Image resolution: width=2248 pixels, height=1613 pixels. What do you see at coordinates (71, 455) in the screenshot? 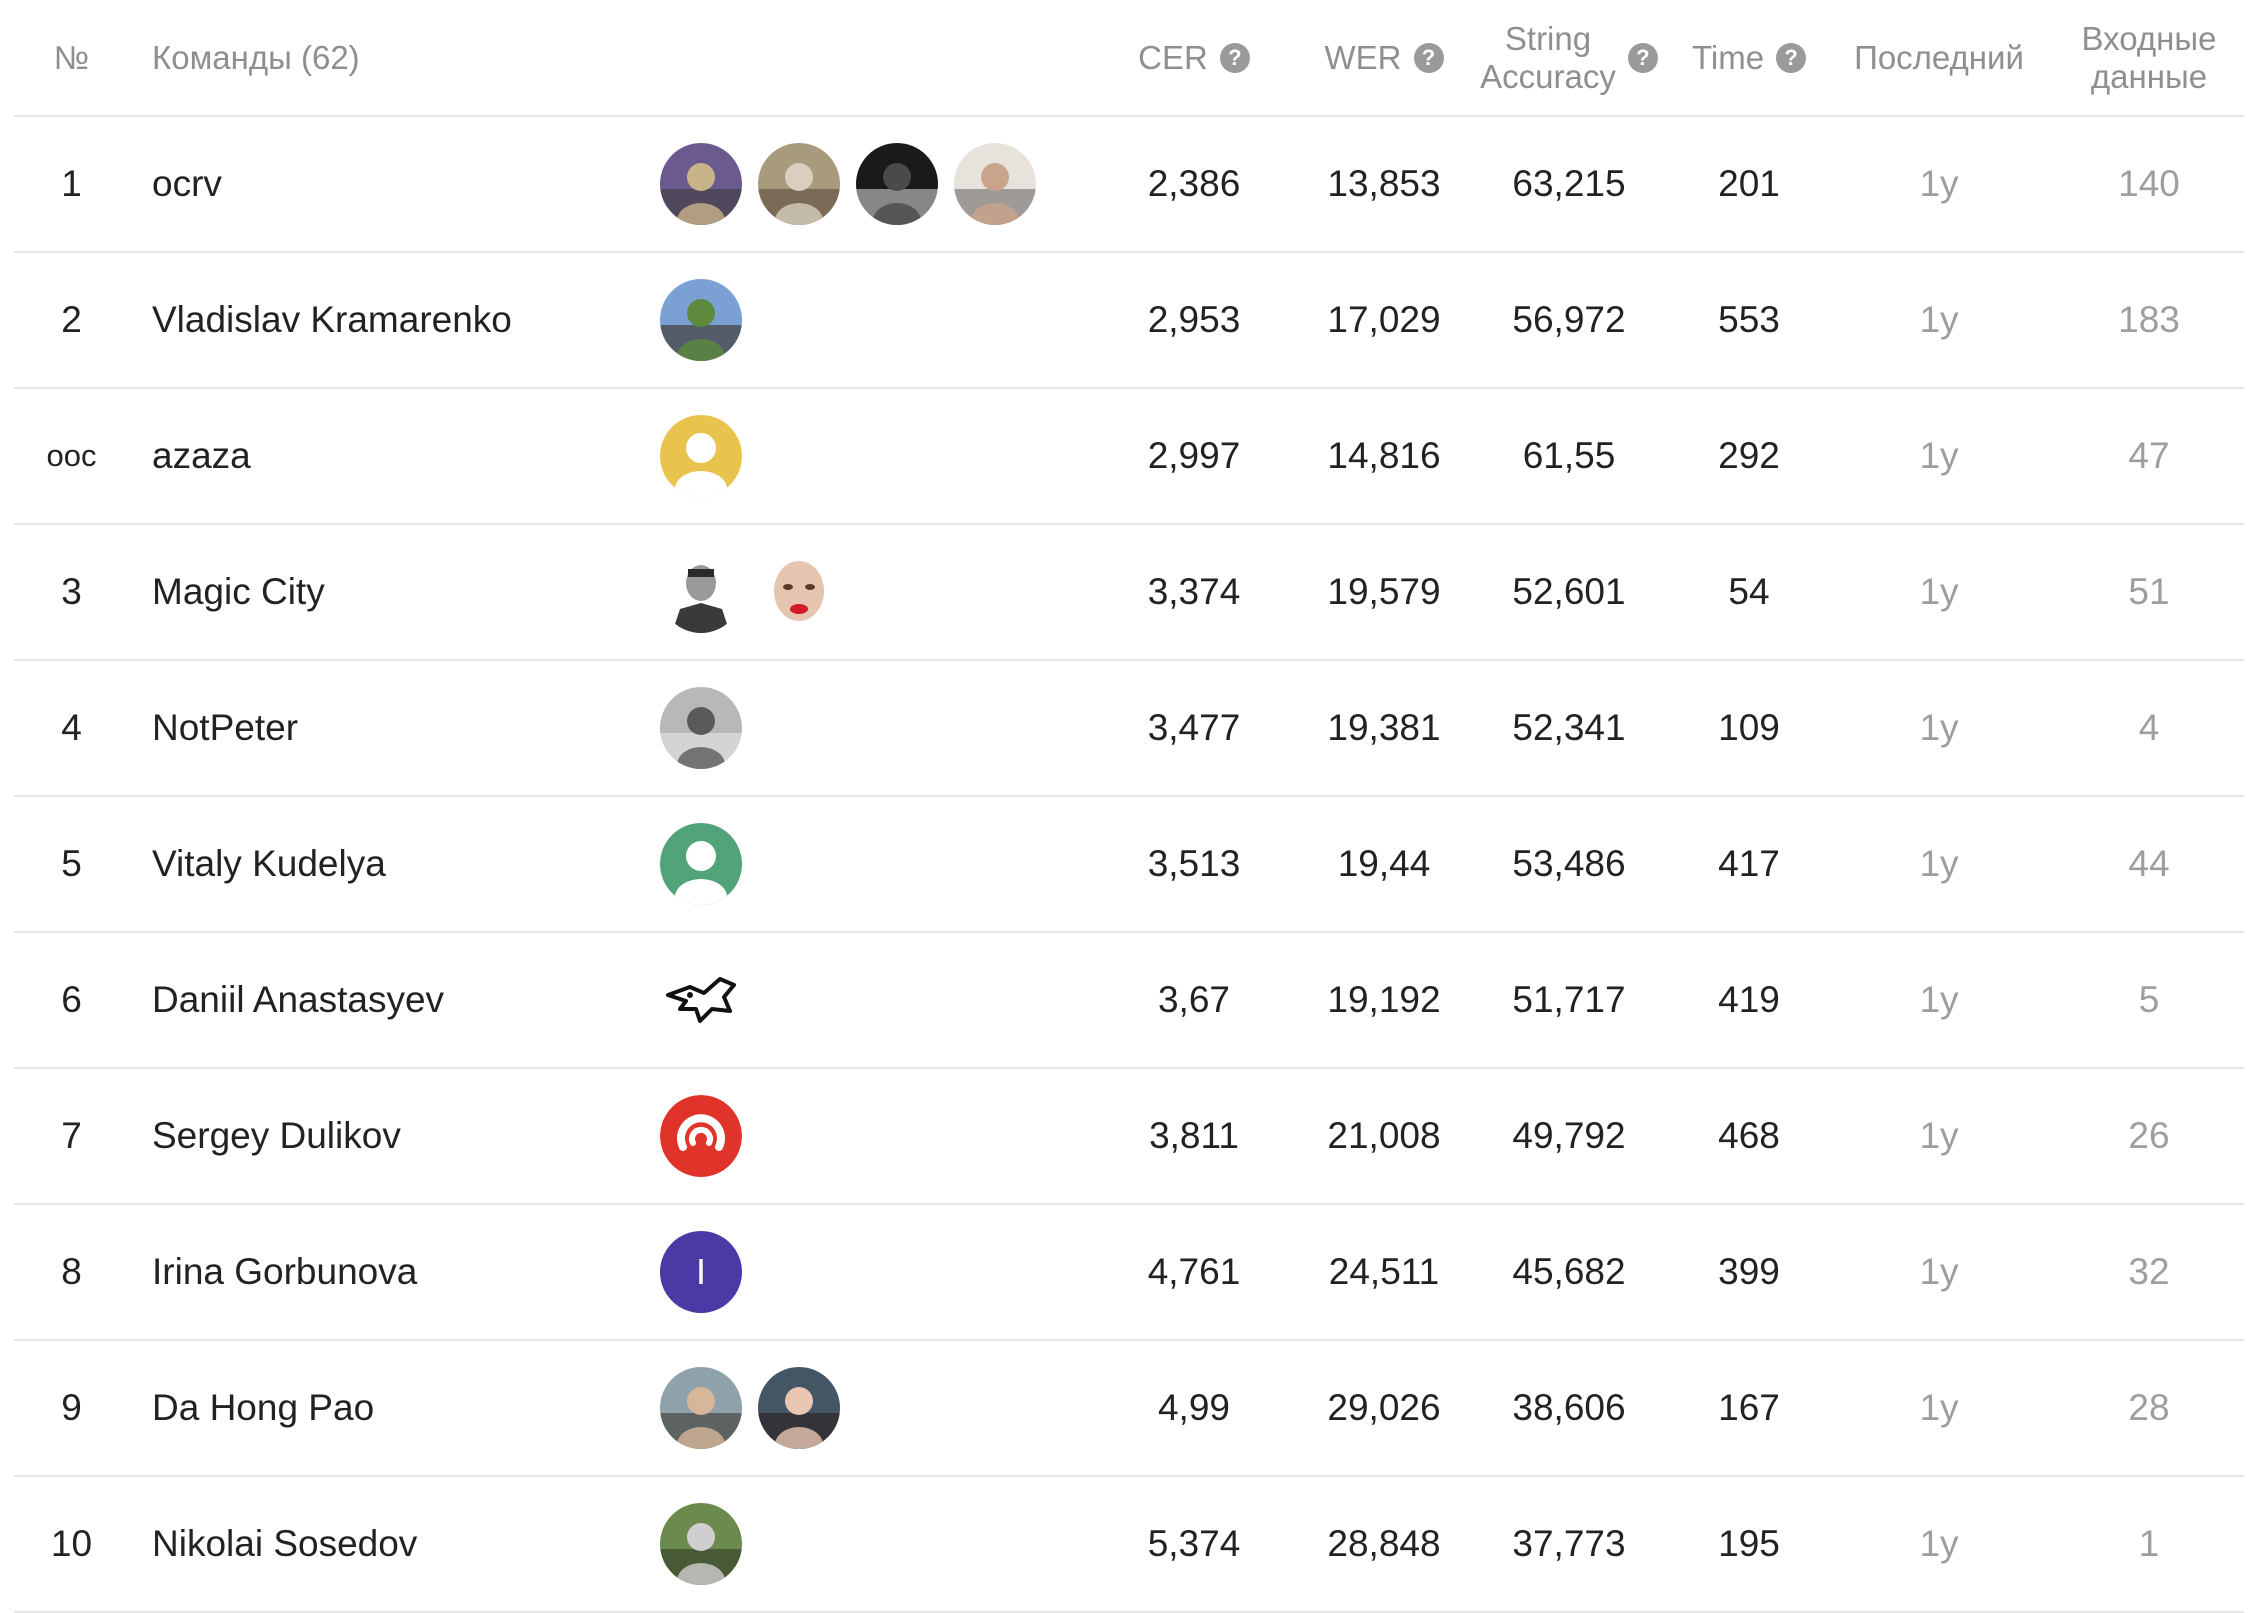
I see `rank-value: ooc` at bounding box center [71, 455].